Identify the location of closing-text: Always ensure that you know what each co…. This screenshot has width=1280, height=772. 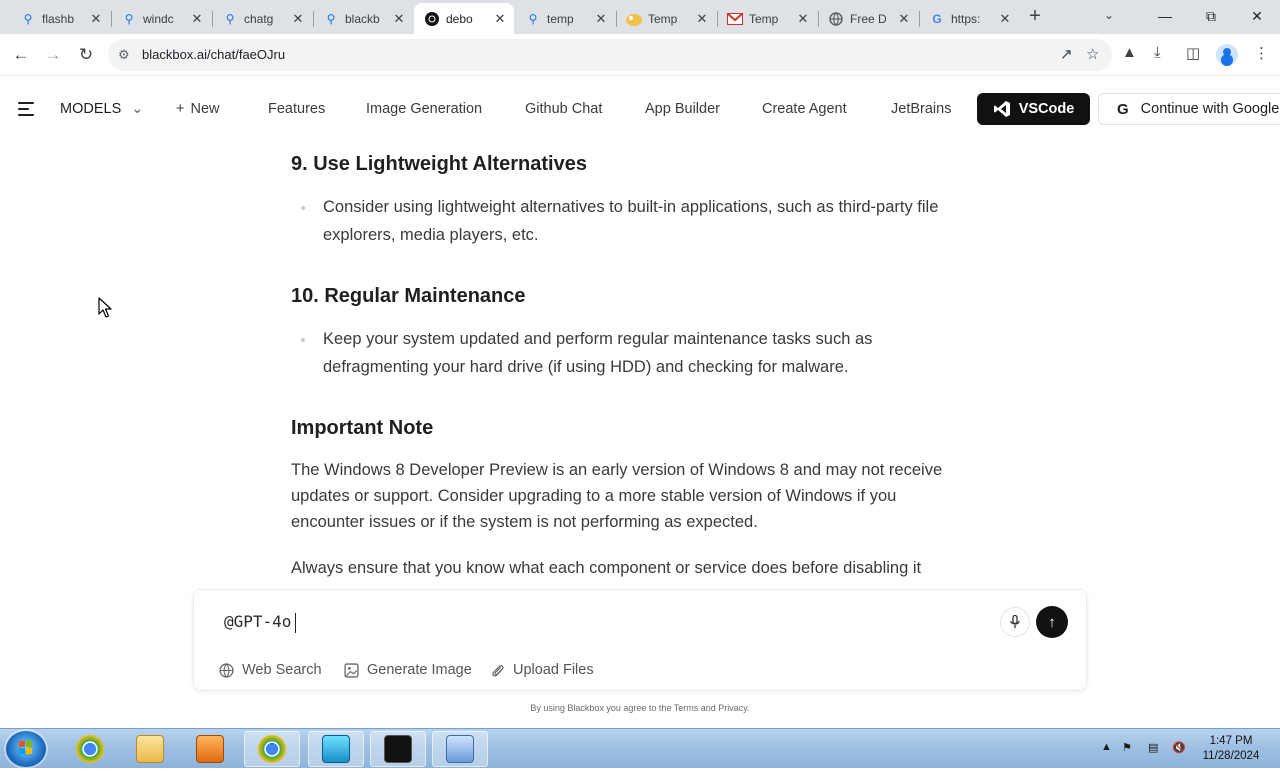
(606, 568).